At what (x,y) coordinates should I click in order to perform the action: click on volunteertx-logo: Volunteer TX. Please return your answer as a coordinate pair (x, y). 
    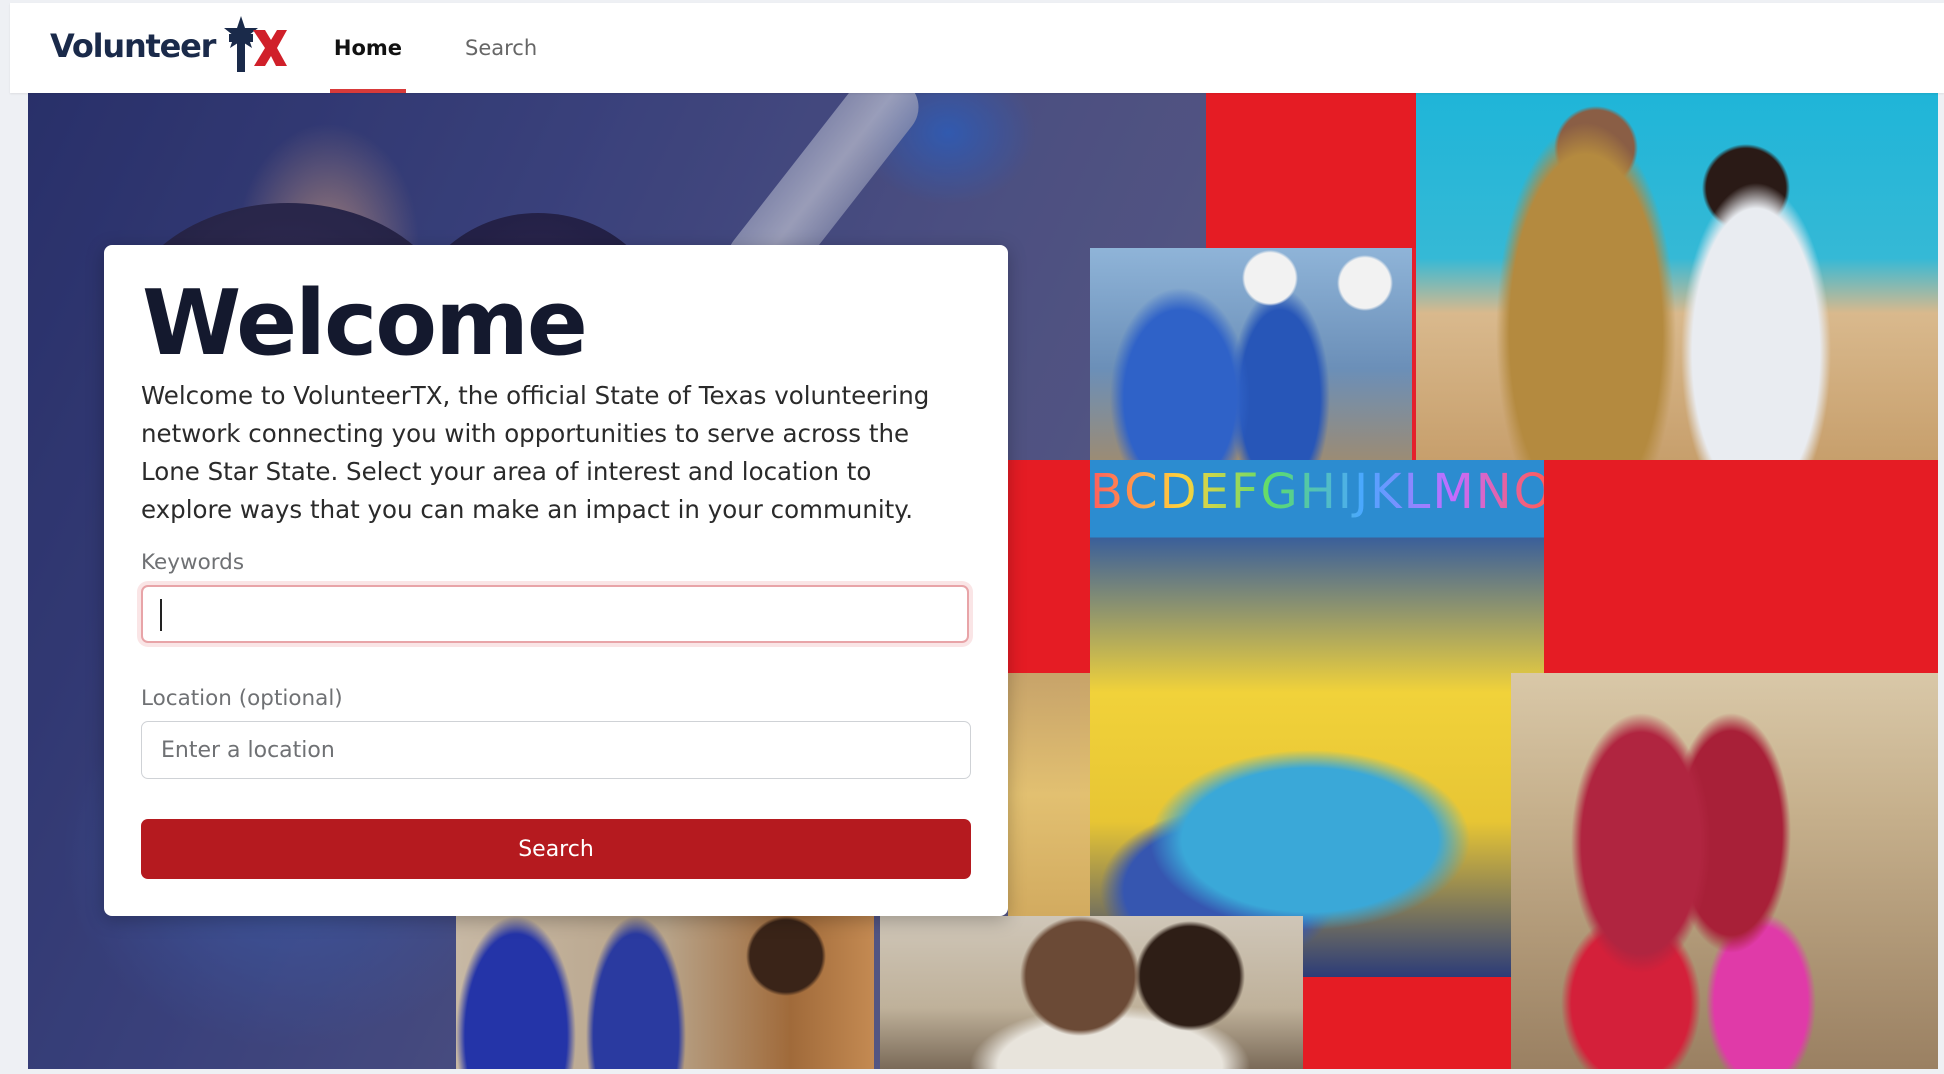
    Looking at the image, I should click on (169, 46).